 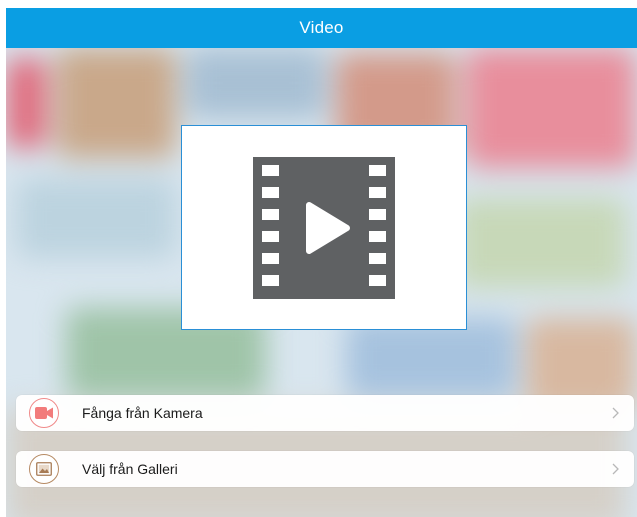 What do you see at coordinates (325, 469) in the screenshot?
I see `choose-from-gallery-button: Välj från Galleri` at bounding box center [325, 469].